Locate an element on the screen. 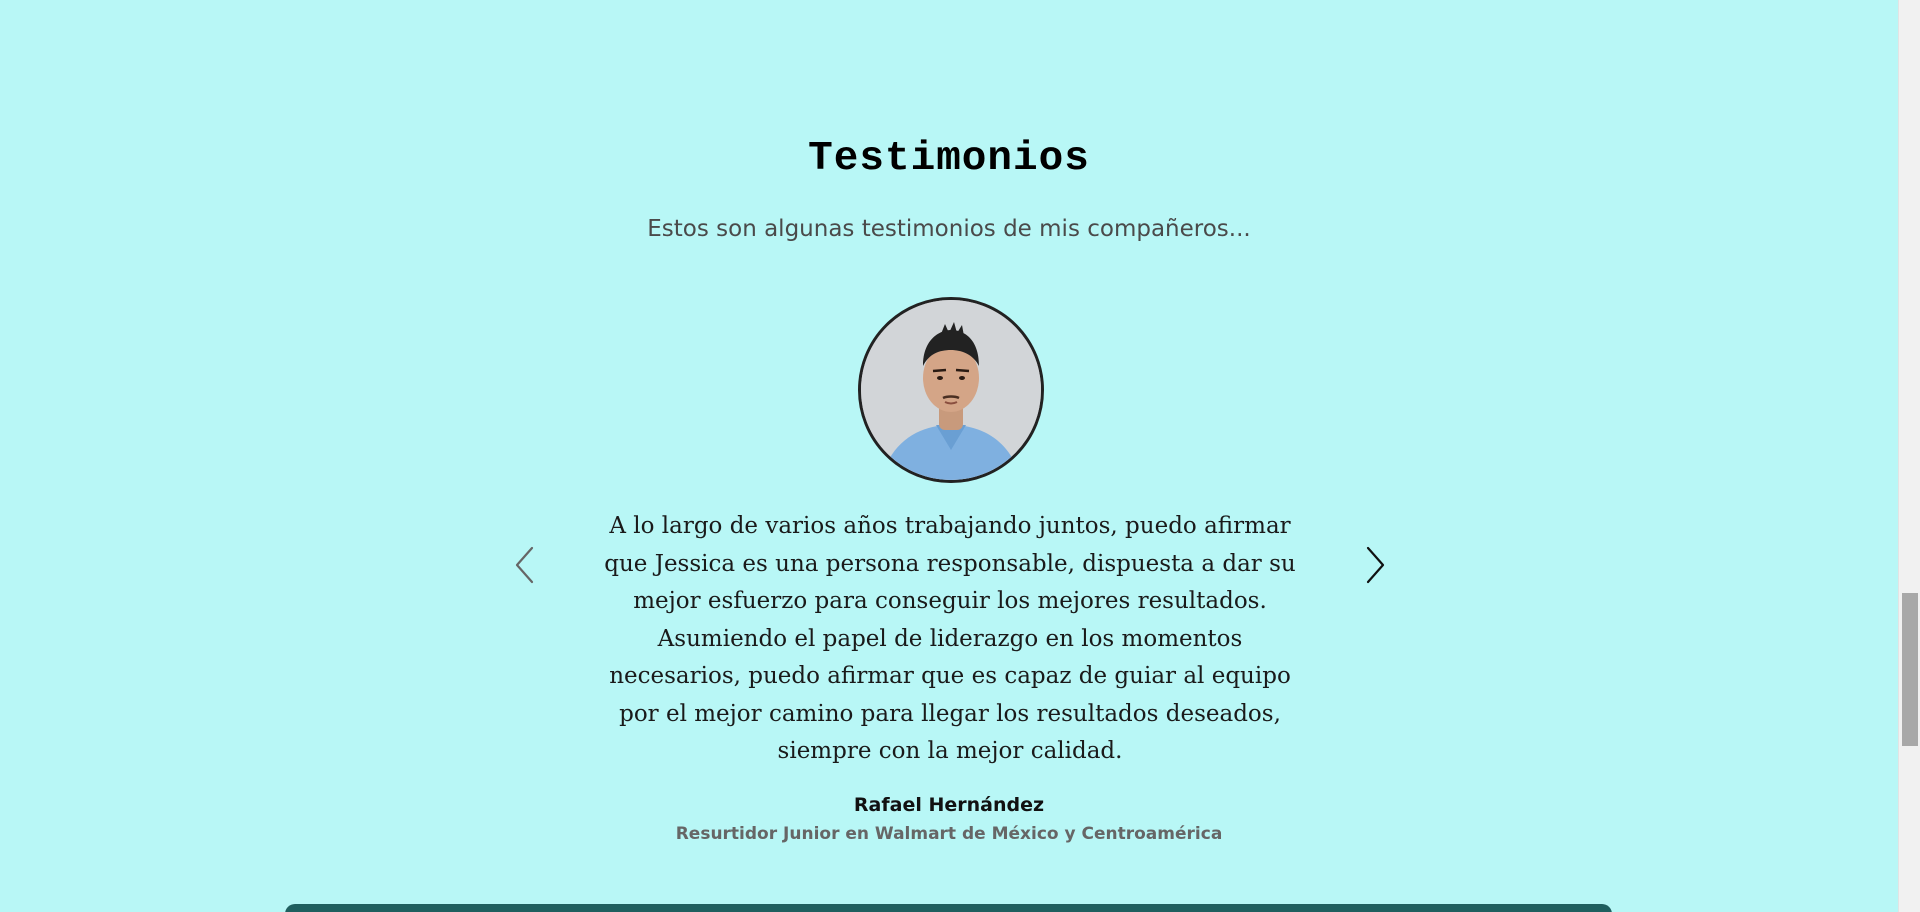  carousel-prev-button is located at coordinates (525, 565).